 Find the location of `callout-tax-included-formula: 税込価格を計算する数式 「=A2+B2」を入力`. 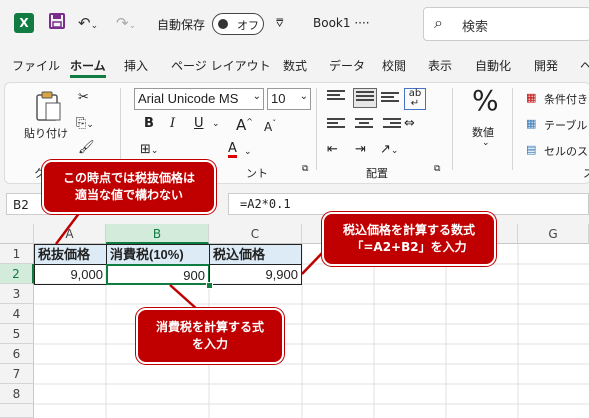

callout-tax-included-formula: 税込価格を計算する数式 「=A2+B2」を入力 is located at coordinates (409, 239).